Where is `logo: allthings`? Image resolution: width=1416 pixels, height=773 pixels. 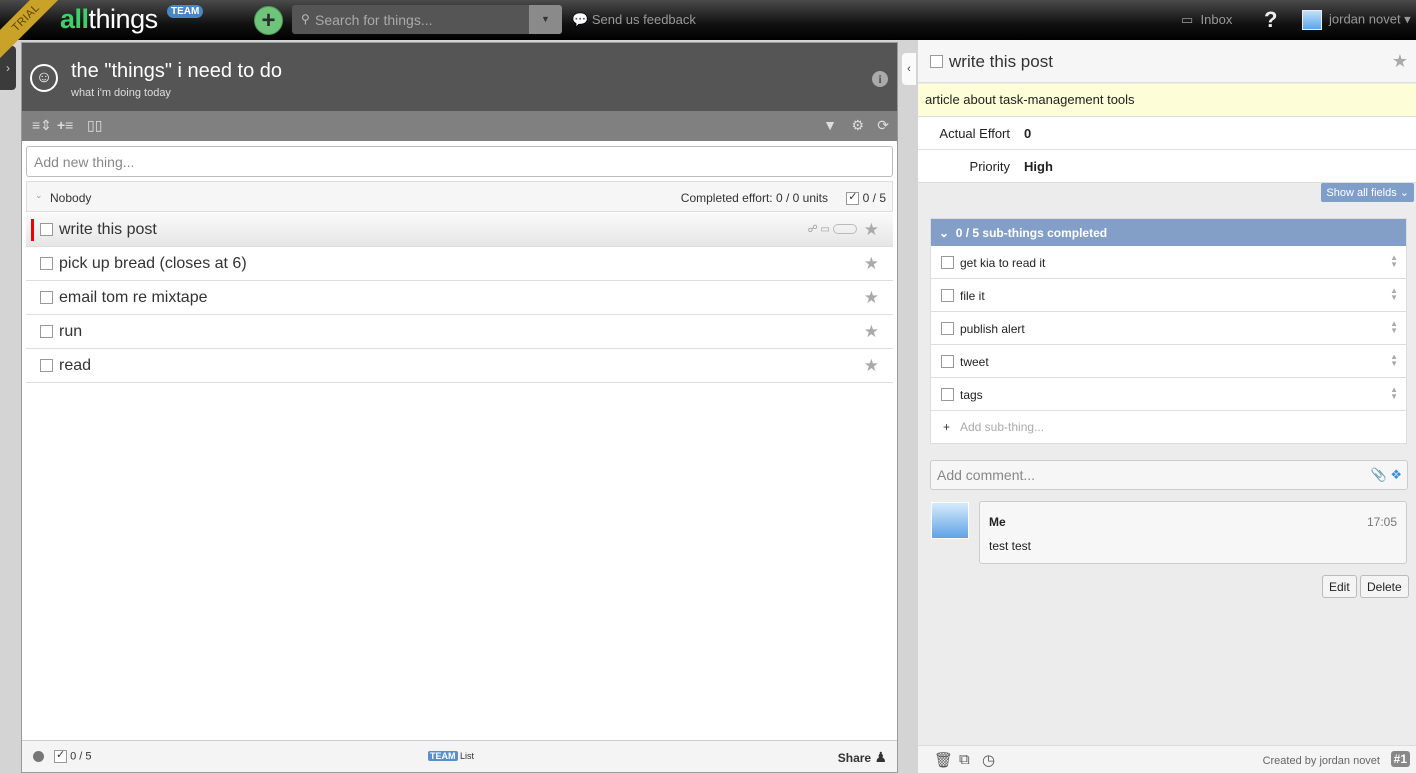 logo: allthings is located at coordinates (109, 19).